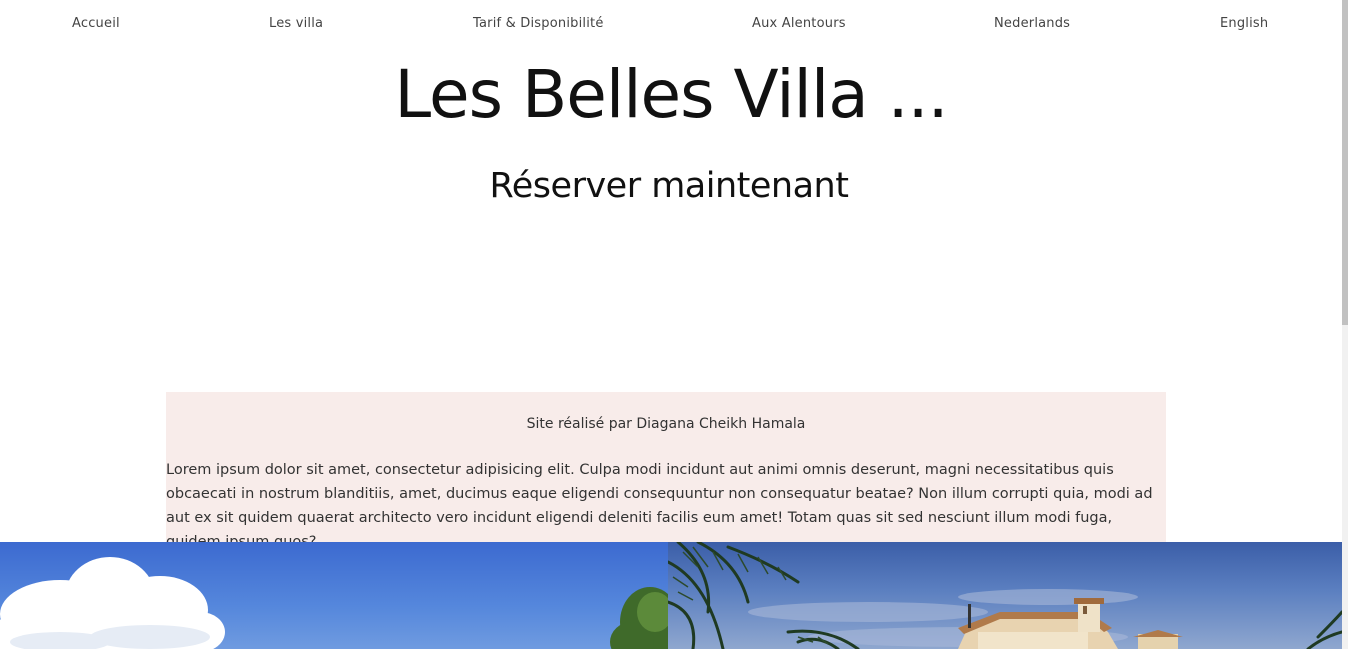 The width and height of the screenshot is (1348, 649). What do you see at coordinates (1345, 162) in the screenshot?
I see `scrollbar-thumb` at bounding box center [1345, 162].